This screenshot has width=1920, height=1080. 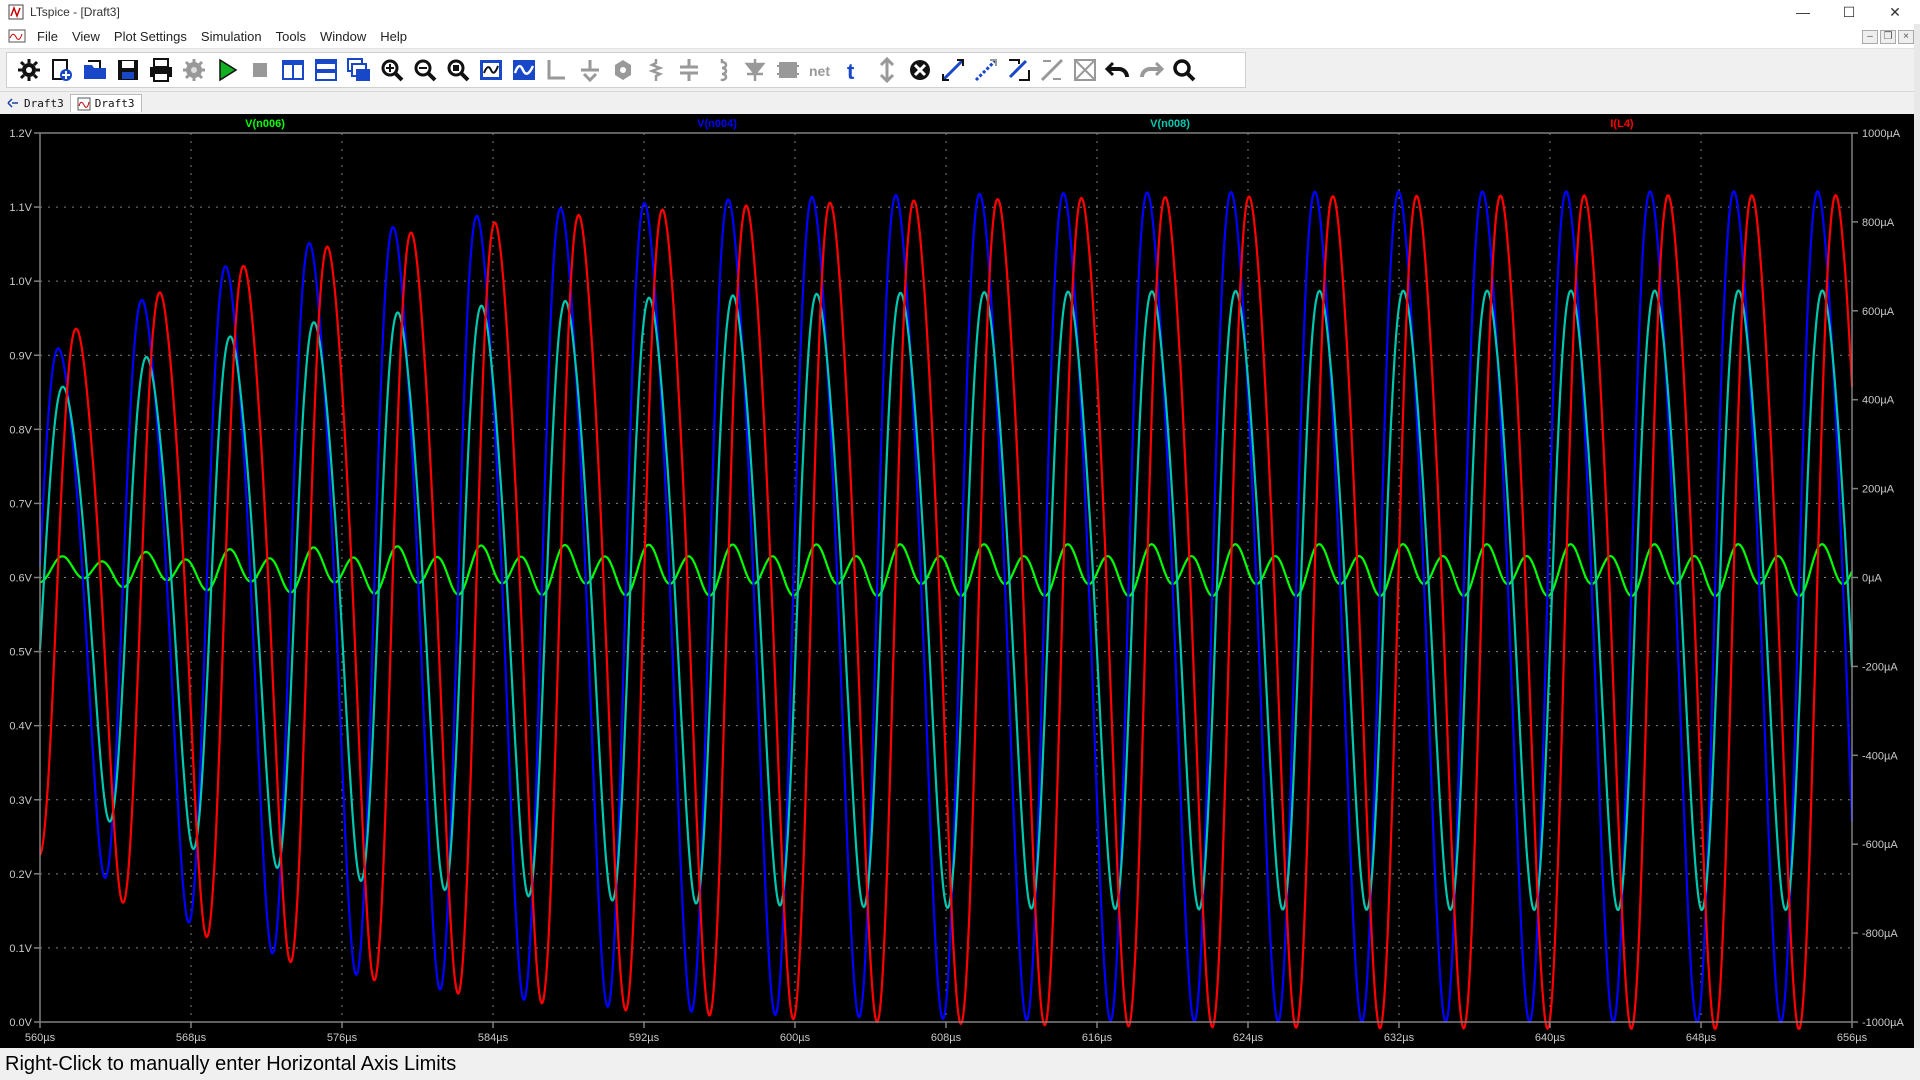 I want to click on menu-simulation: Simulation, so click(x=231, y=36).